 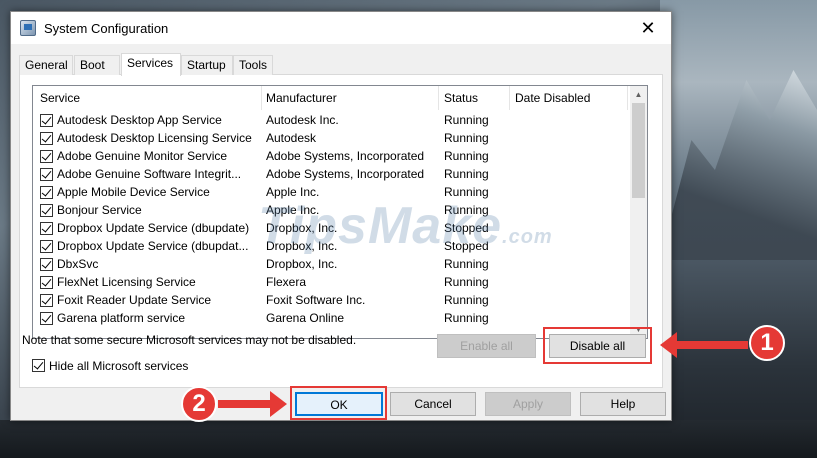 What do you see at coordinates (704, 345) in the screenshot?
I see `arrow-left-icon` at bounding box center [704, 345].